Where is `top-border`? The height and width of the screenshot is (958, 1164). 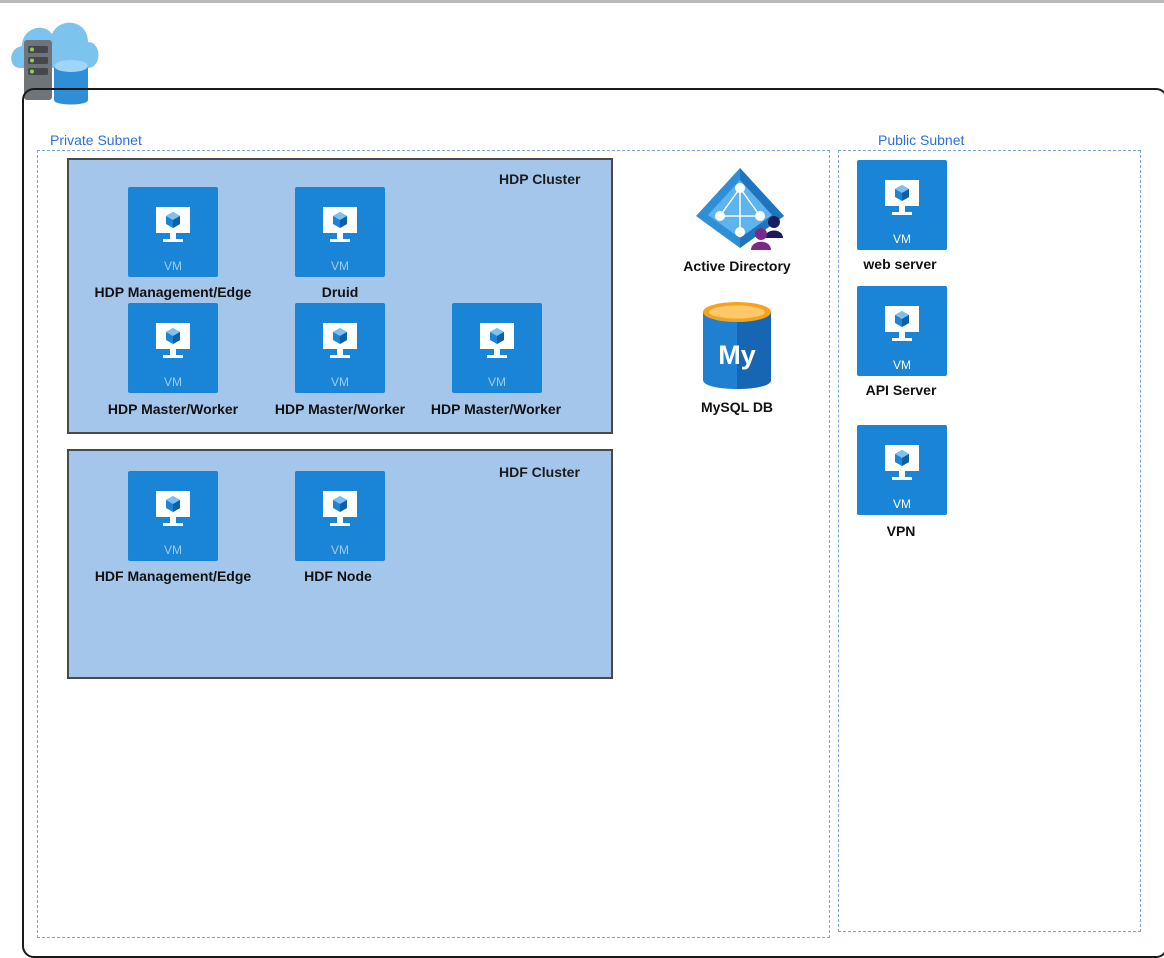 top-border is located at coordinates (582, 1).